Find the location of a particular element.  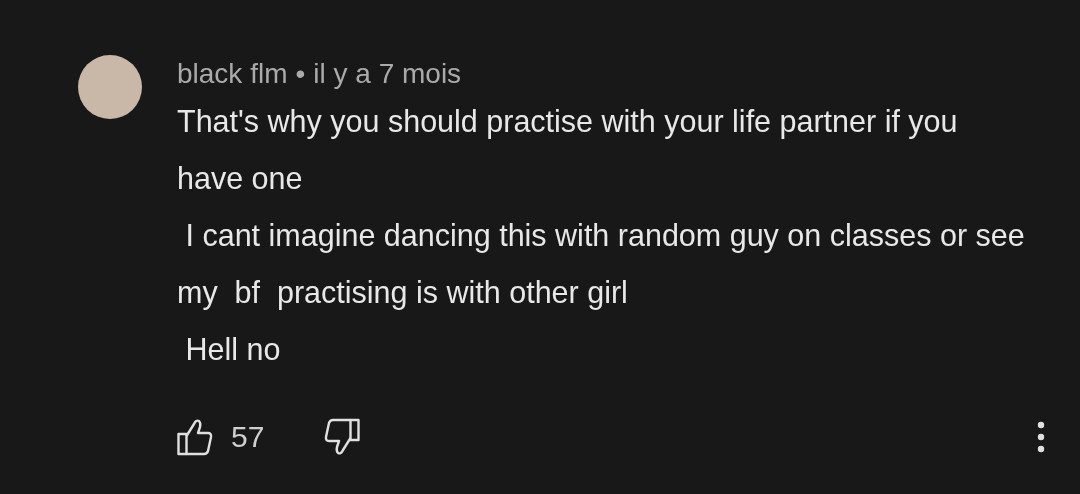

thumbs-up-icon is located at coordinates (195, 437).